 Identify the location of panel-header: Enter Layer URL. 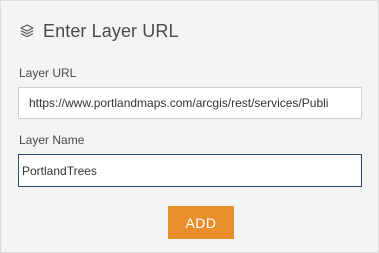
(99, 31).